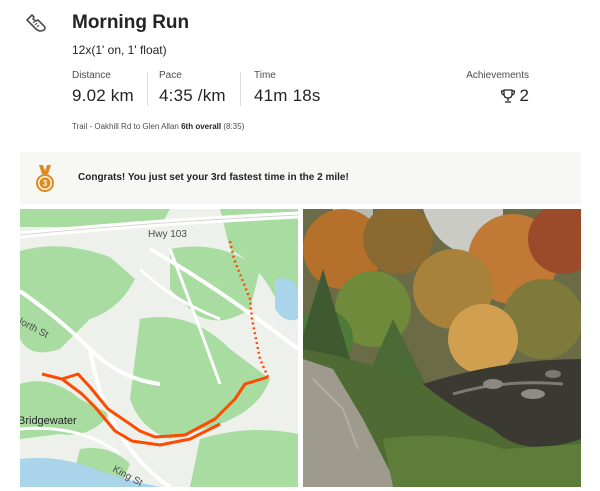  What do you see at coordinates (119, 50) in the screenshot?
I see `activity-description: 12x(1' on, 1' float)` at bounding box center [119, 50].